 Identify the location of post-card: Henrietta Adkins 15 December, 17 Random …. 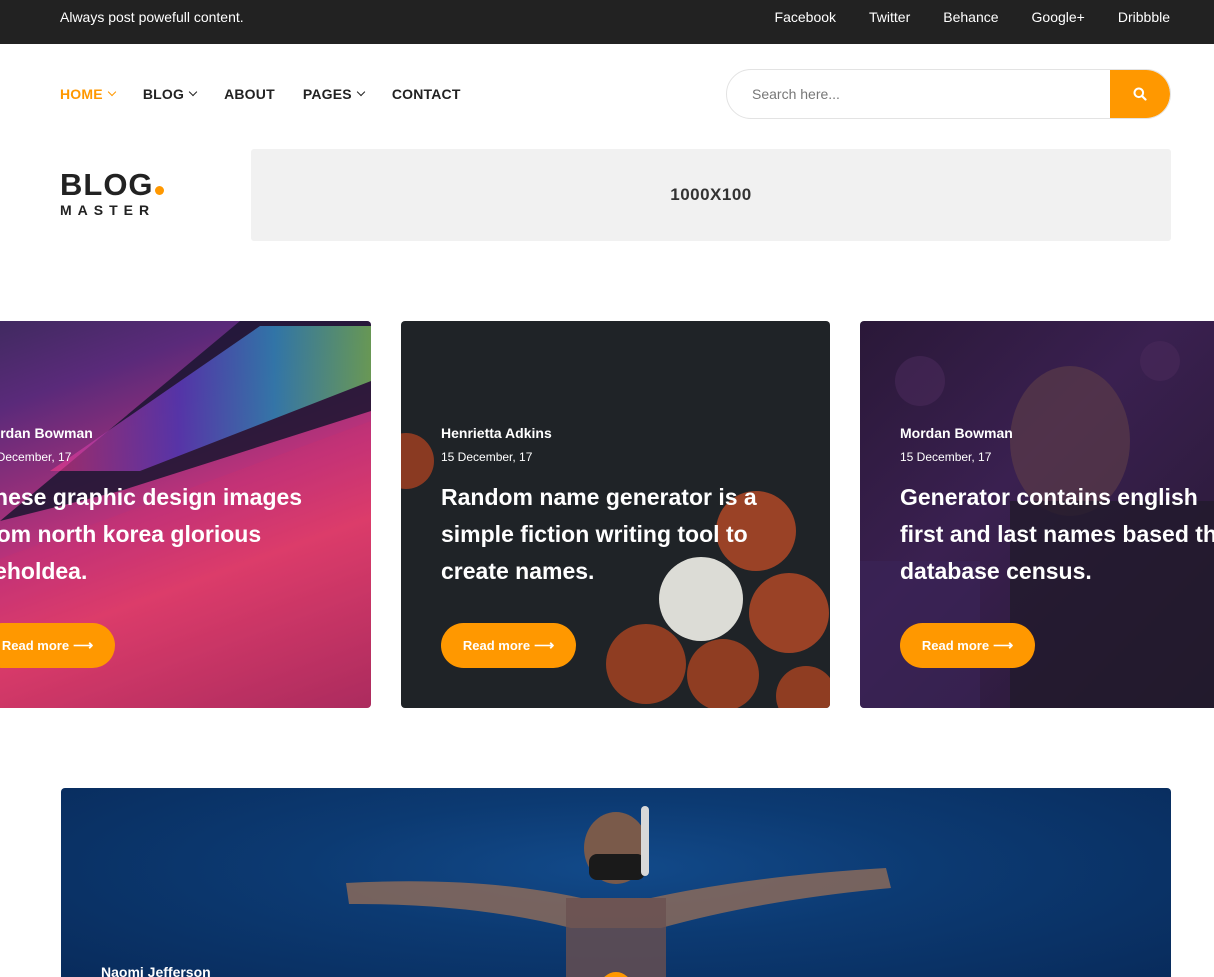
(615, 514).